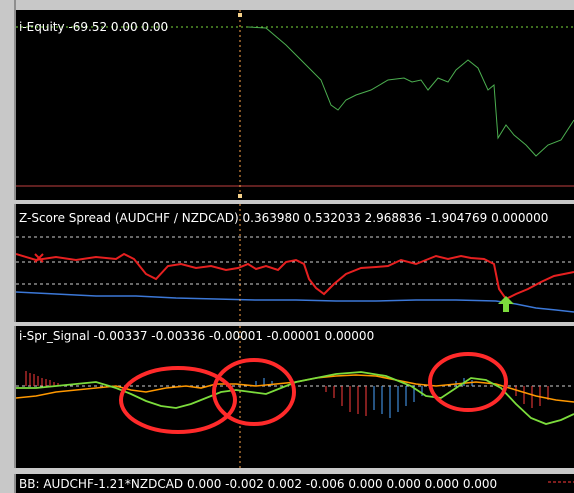 The width and height of the screenshot is (574, 493). Describe the element at coordinates (295, 302) in the screenshot. I see `zscore-blue-line` at that location.